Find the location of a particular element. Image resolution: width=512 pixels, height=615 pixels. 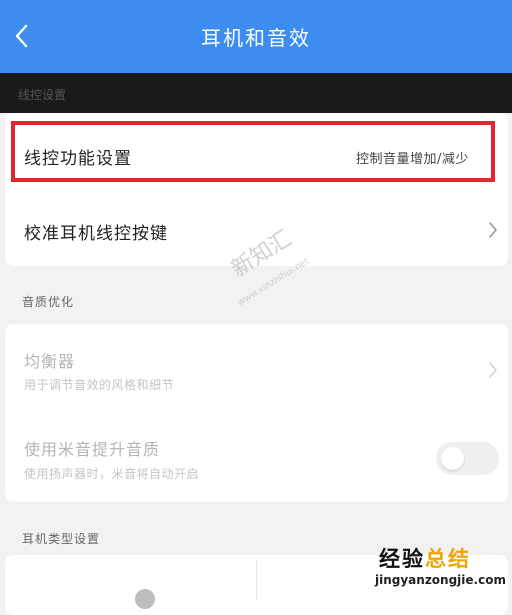

mi-sound-toggle is located at coordinates (467, 458).